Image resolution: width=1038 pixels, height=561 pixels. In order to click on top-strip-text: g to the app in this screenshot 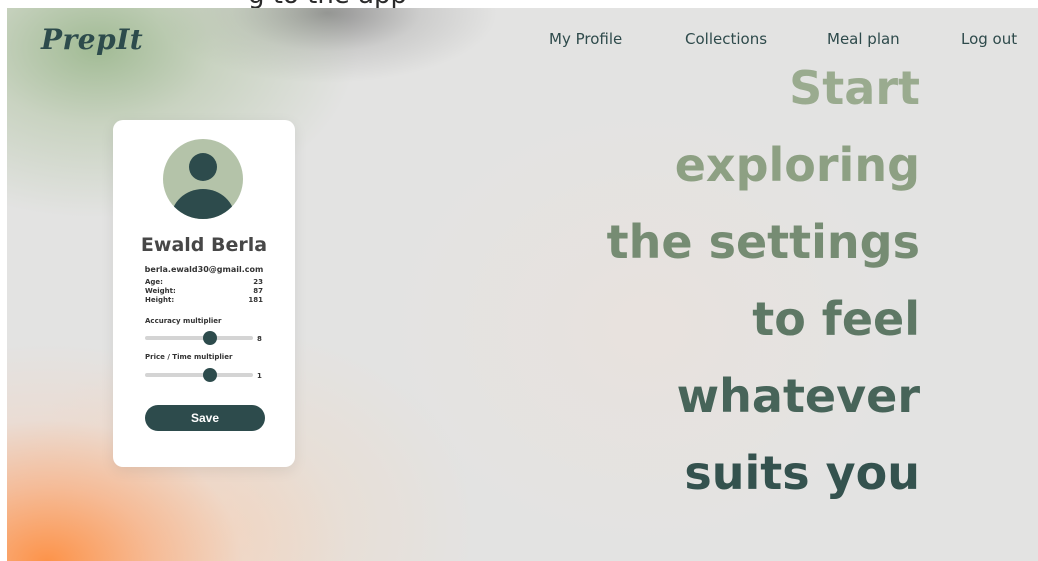, I will do `click(327, 4)`.